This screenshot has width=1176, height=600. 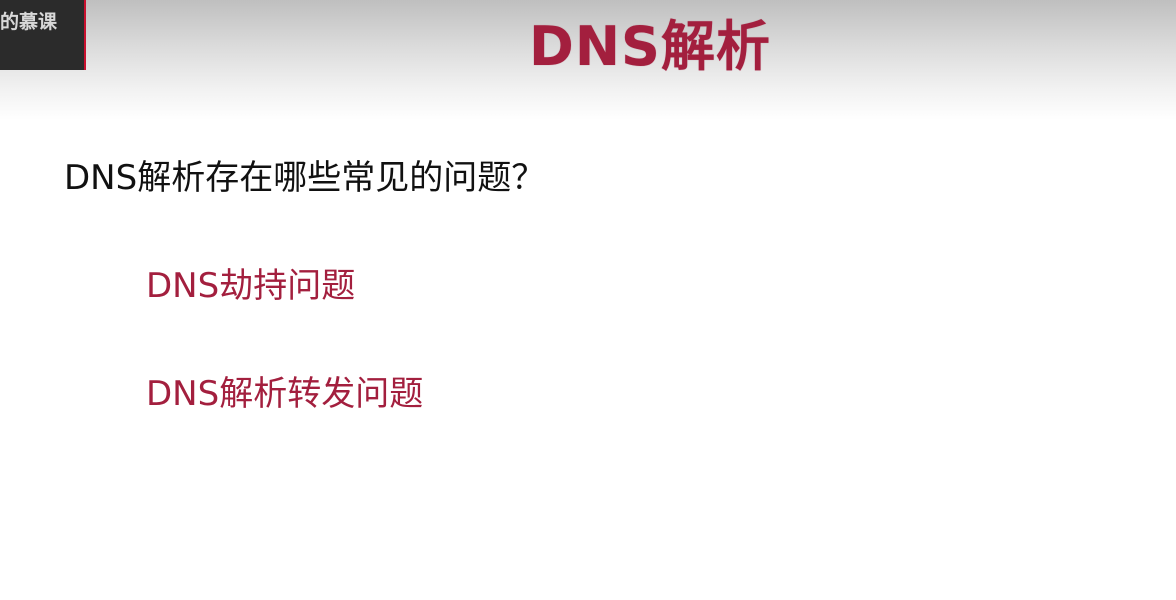 I want to click on question-text: DNS解析存在哪些常见的问题？, so click(x=305, y=178).